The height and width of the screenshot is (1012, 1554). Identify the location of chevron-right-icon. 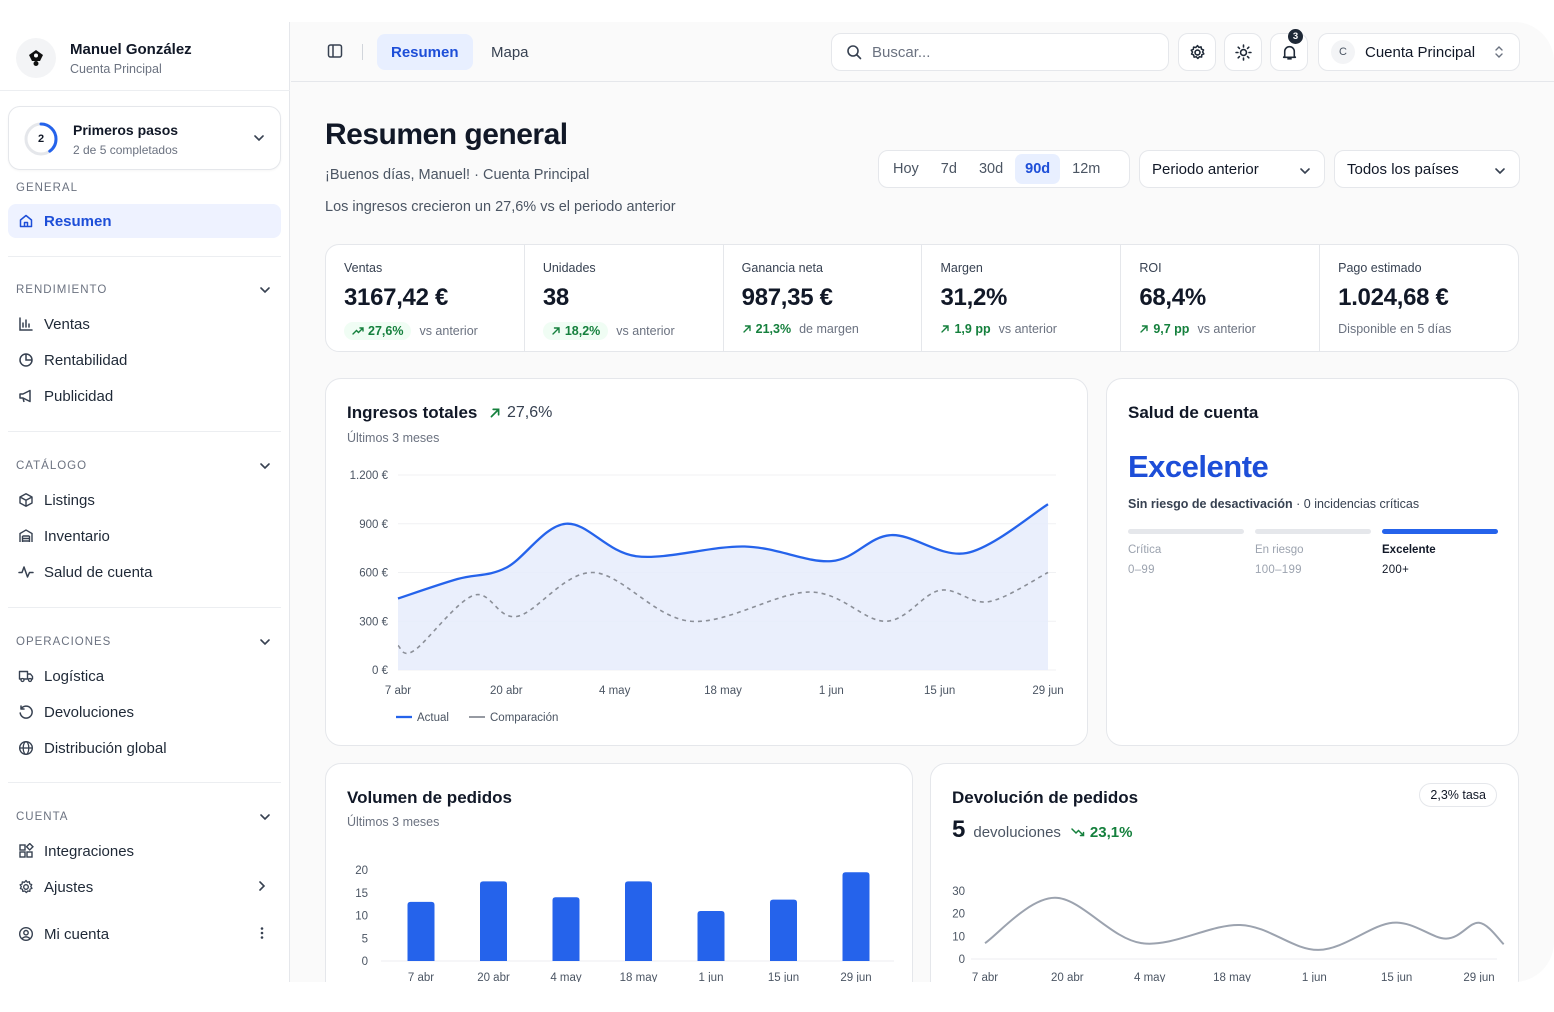
(262, 886).